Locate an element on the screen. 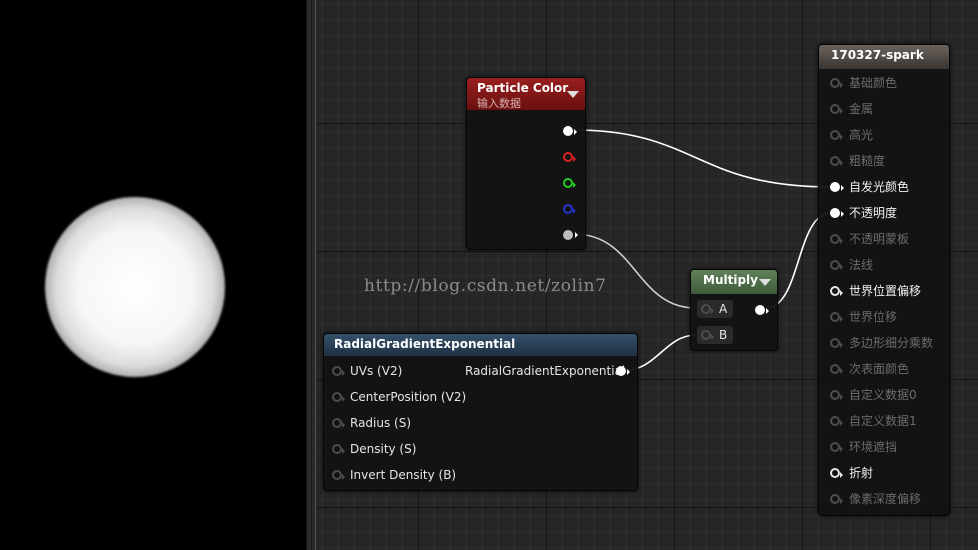 The height and width of the screenshot is (550, 978). material-pin-label: 自定义数据0 is located at coordinates (883, 395).